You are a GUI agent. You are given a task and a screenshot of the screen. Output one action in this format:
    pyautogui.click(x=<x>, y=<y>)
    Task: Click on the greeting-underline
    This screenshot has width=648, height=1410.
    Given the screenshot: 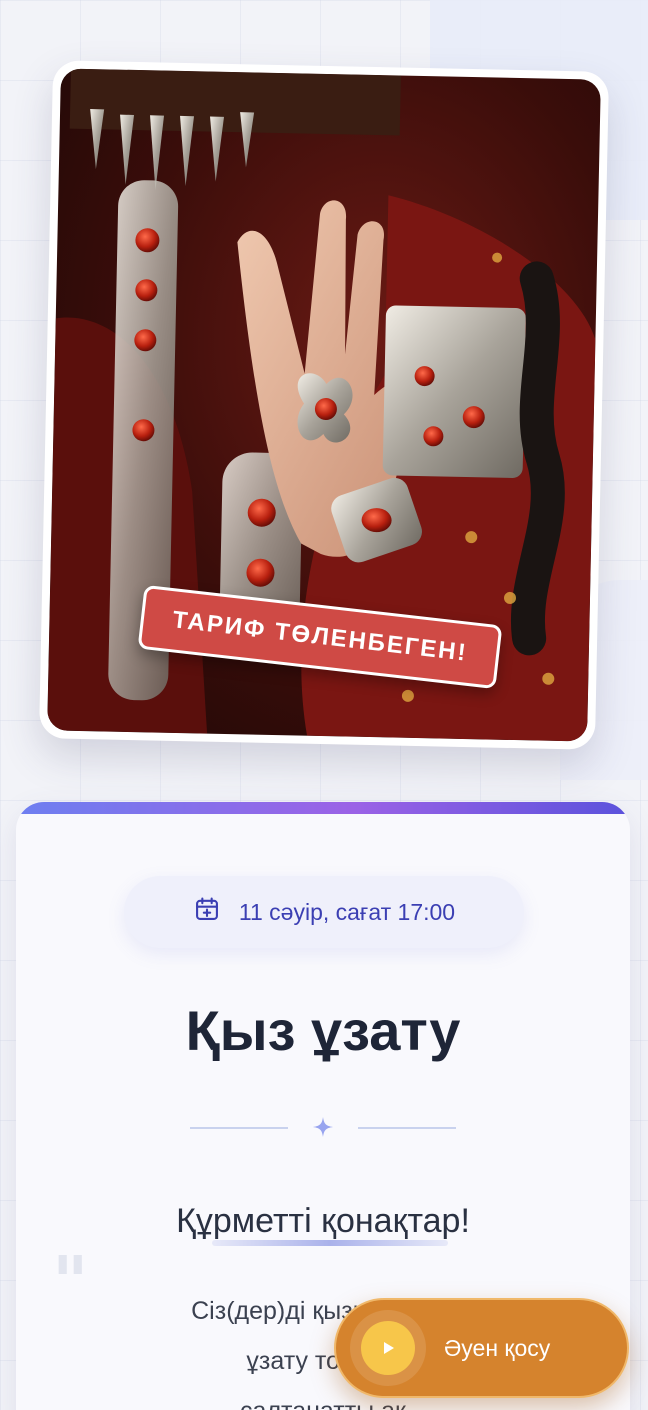 What is the action you would take?
    pyautogui.click(x=330, y=1243)
    